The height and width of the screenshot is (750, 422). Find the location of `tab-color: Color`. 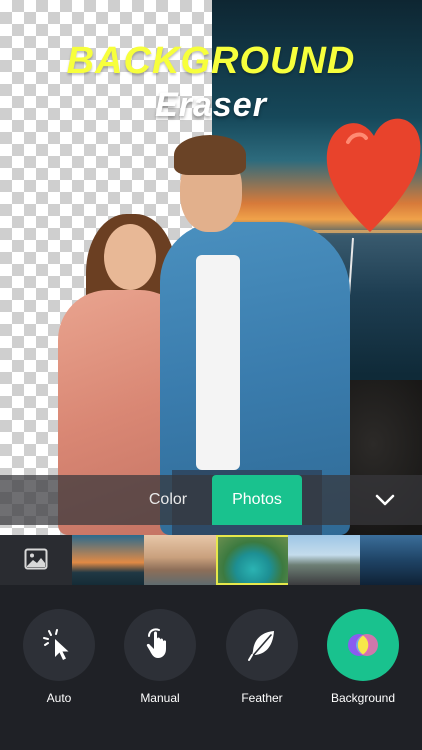

tab-color: Color is located at coordinates (168, 500).